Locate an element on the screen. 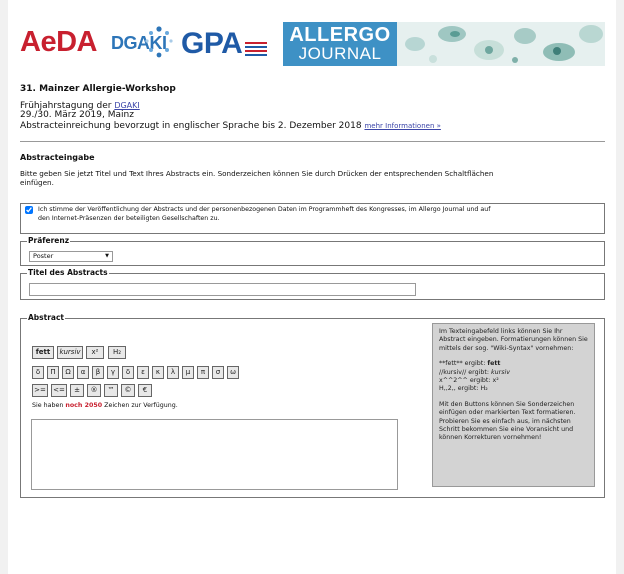 The width and height of the screenshot is (624, 574). char-button: κ is located at coordinates (158, 372).